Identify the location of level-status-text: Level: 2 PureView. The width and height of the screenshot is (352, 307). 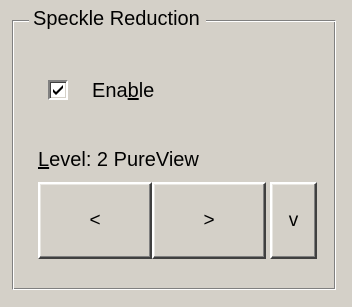
(118, 160).